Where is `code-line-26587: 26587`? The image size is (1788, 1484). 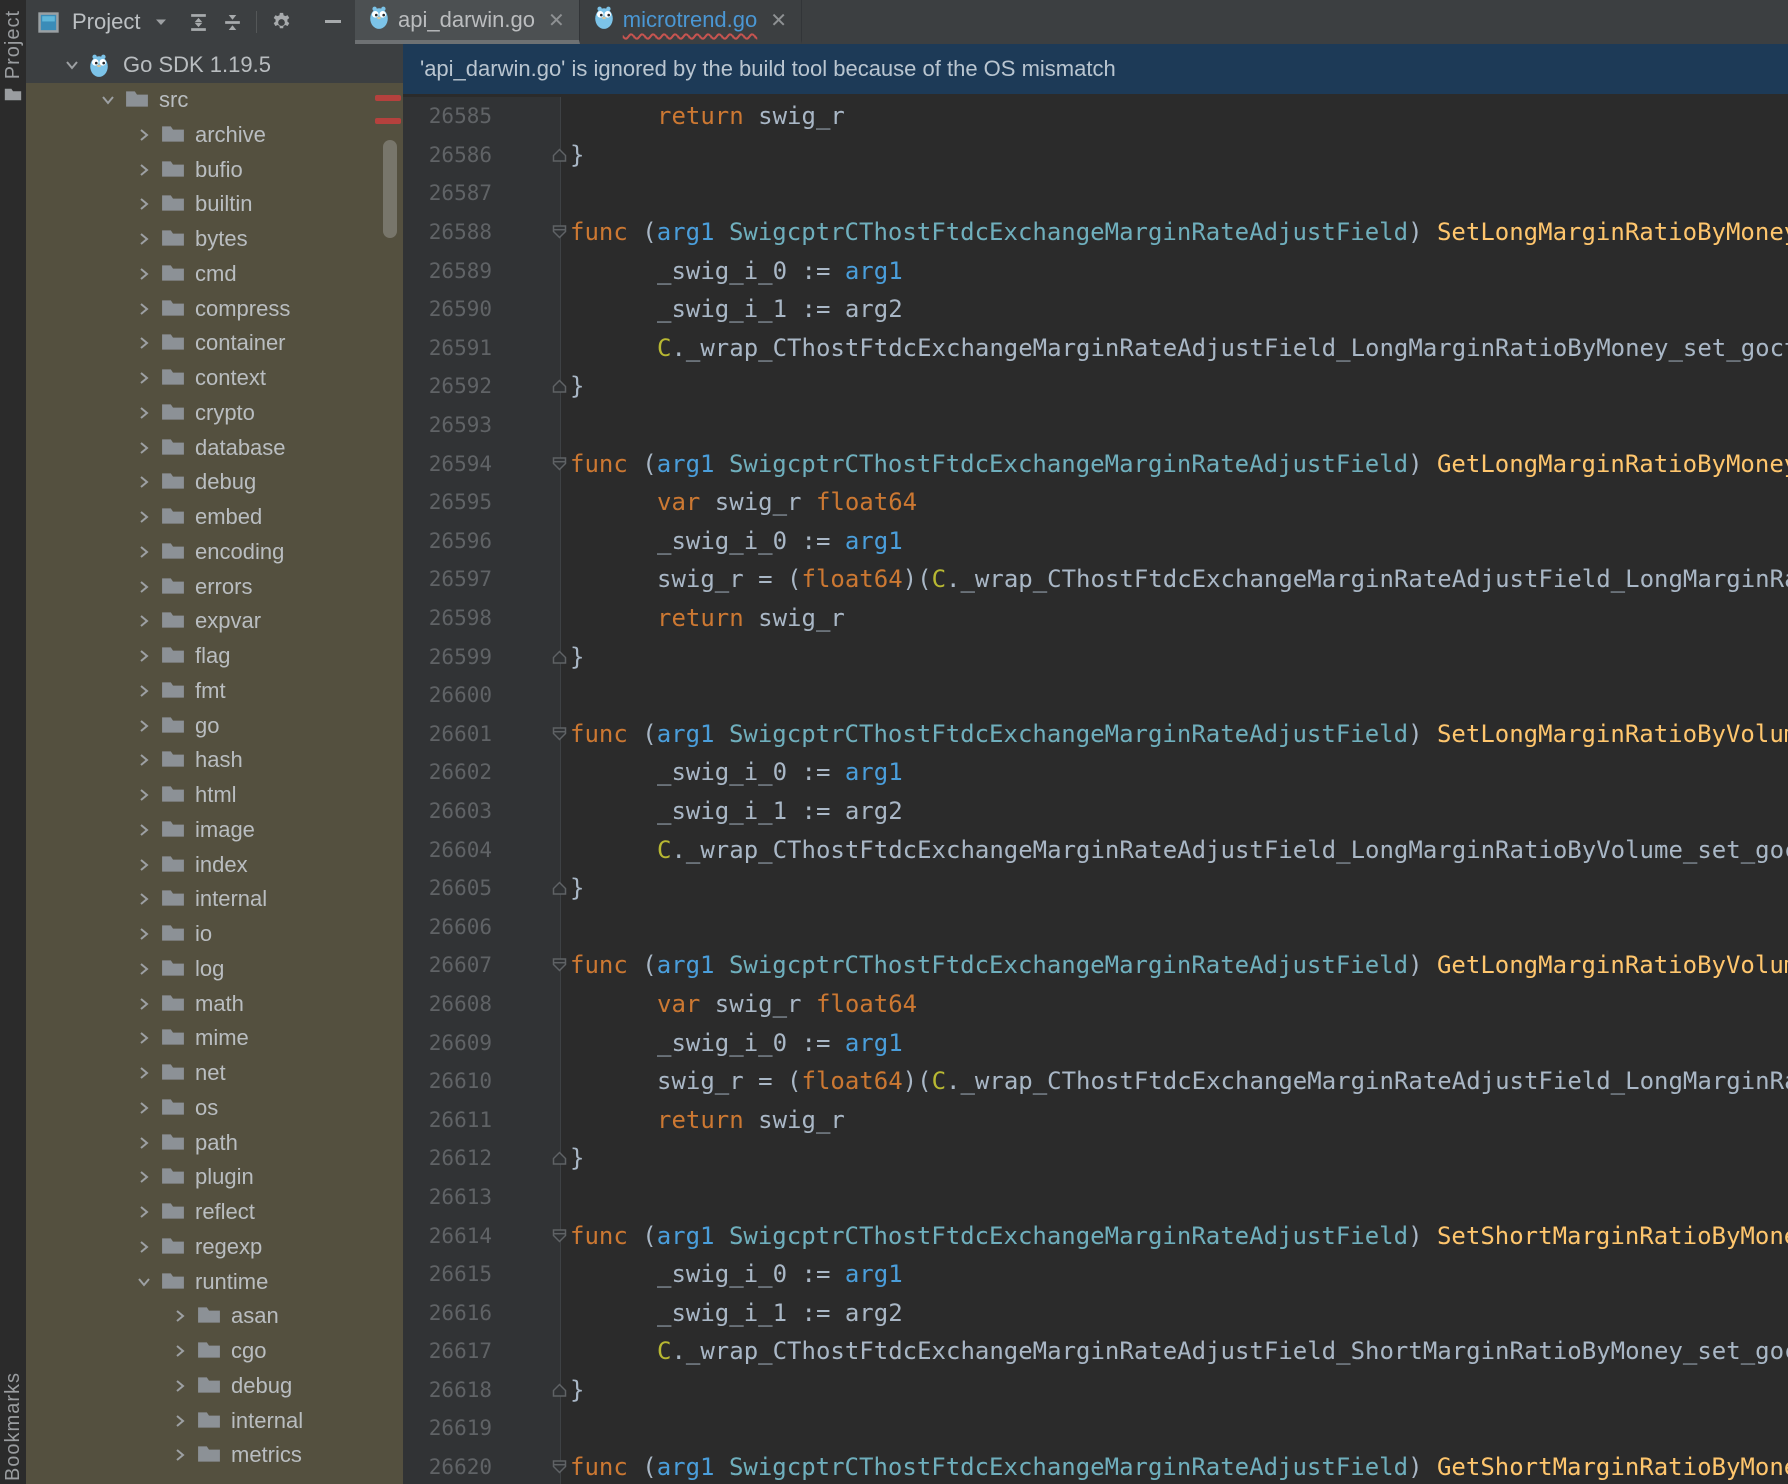
code-line-26587: 26587 is located at coordinates (1095, 193).